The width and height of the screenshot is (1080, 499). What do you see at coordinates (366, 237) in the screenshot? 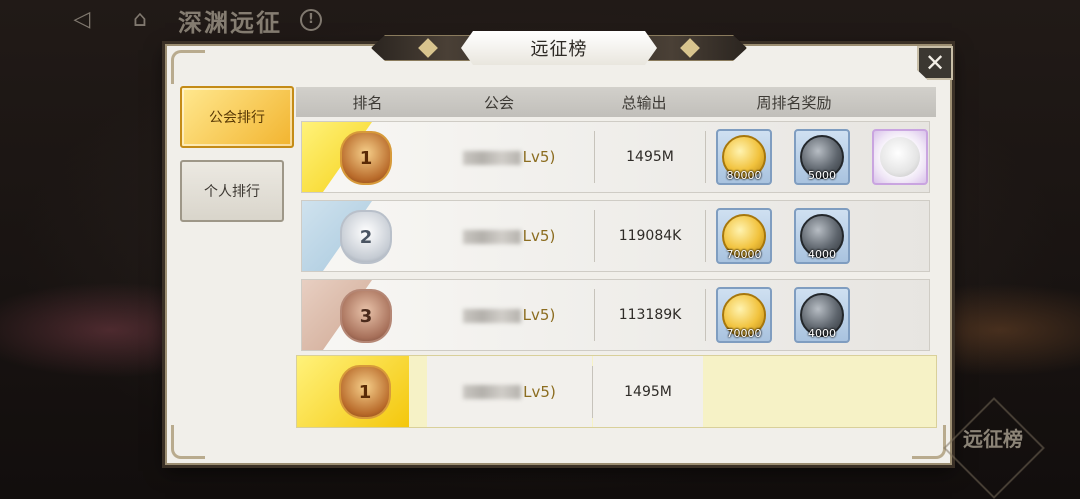
I see `rank-badge-silver-icon: 2` at bounding box center [366, 237].